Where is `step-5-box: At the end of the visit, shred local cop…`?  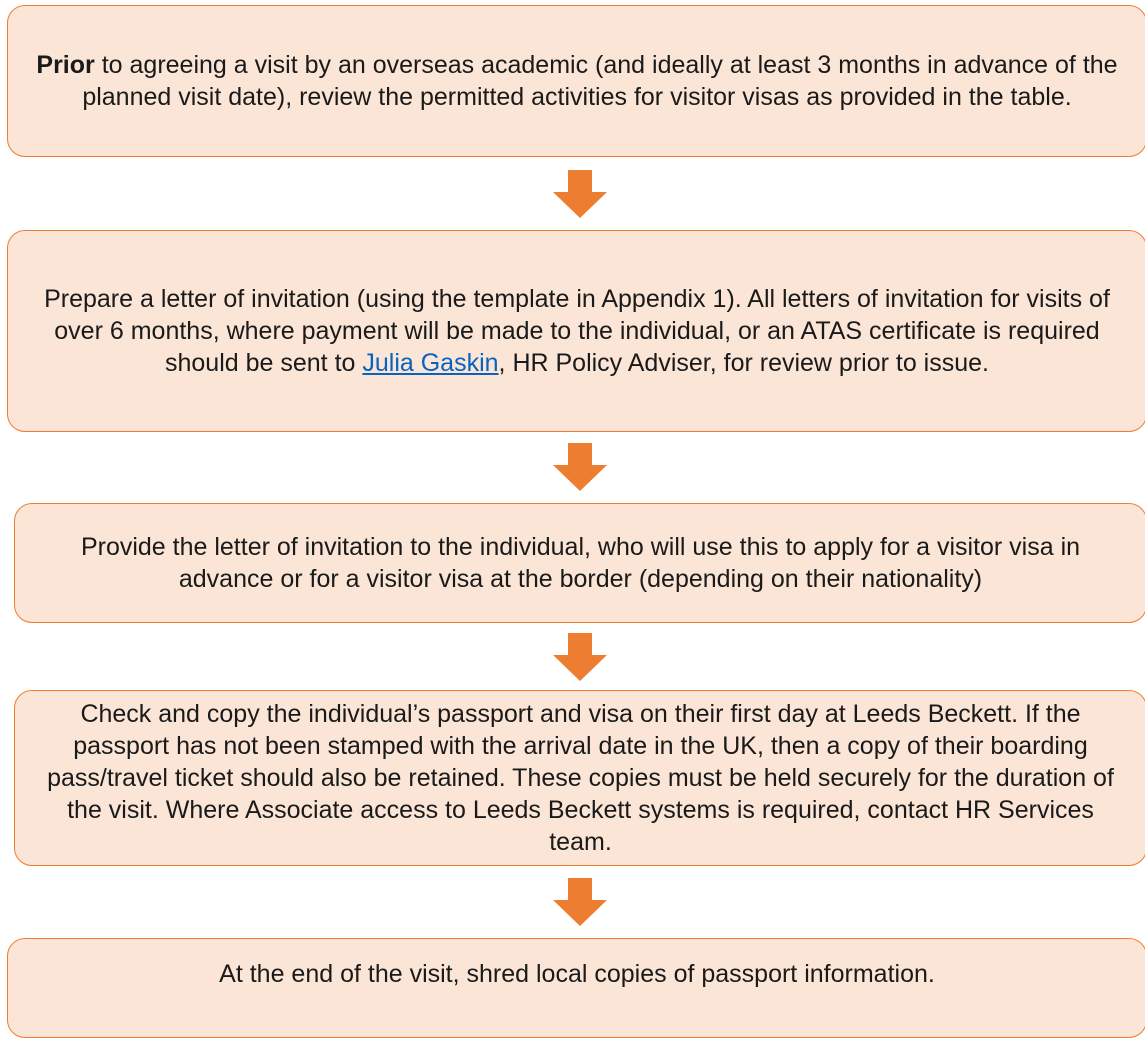
step-5-box: At the end of the visit, shred local cop… is located at coordinates (576, 988).